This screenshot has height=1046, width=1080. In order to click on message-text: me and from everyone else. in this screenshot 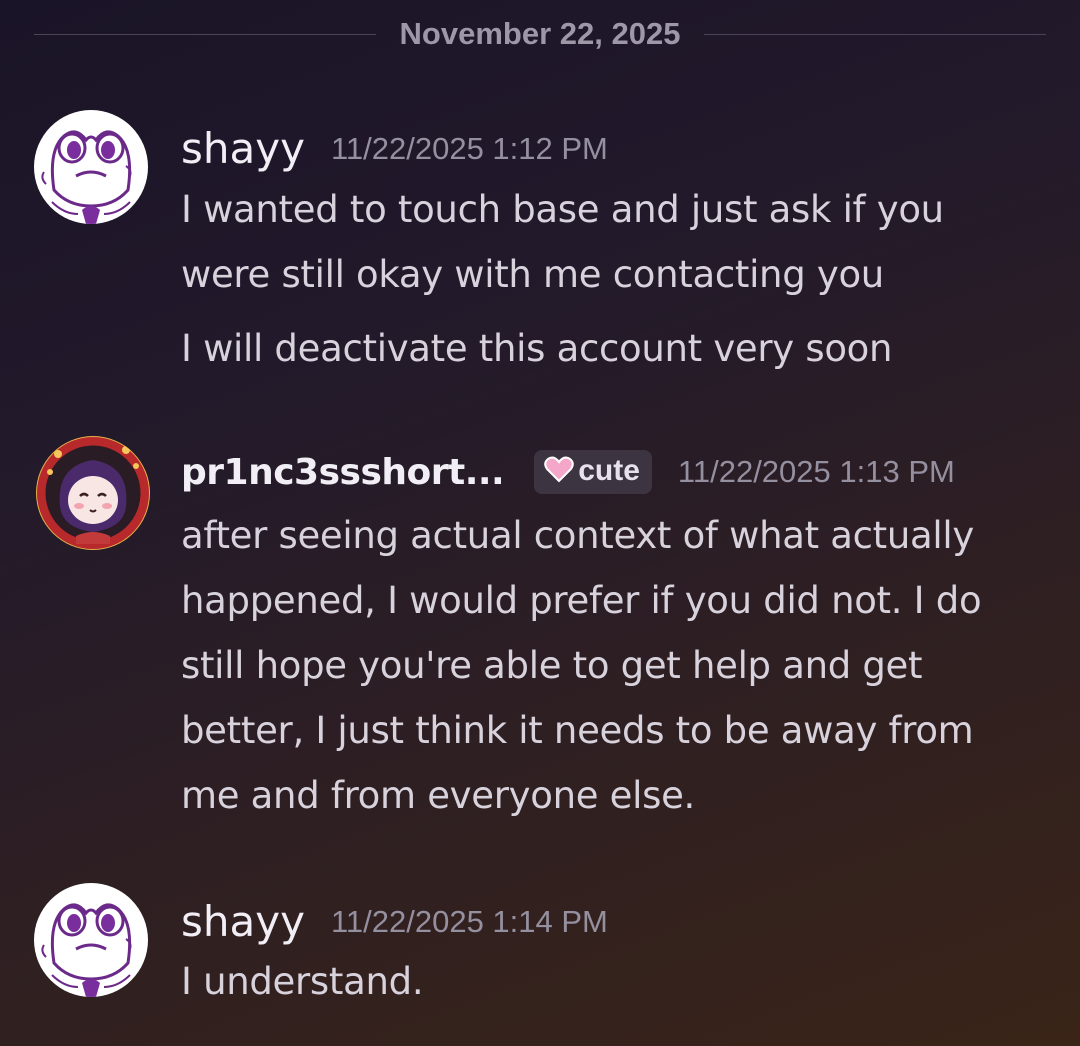, I will do `click(438, 795)`.